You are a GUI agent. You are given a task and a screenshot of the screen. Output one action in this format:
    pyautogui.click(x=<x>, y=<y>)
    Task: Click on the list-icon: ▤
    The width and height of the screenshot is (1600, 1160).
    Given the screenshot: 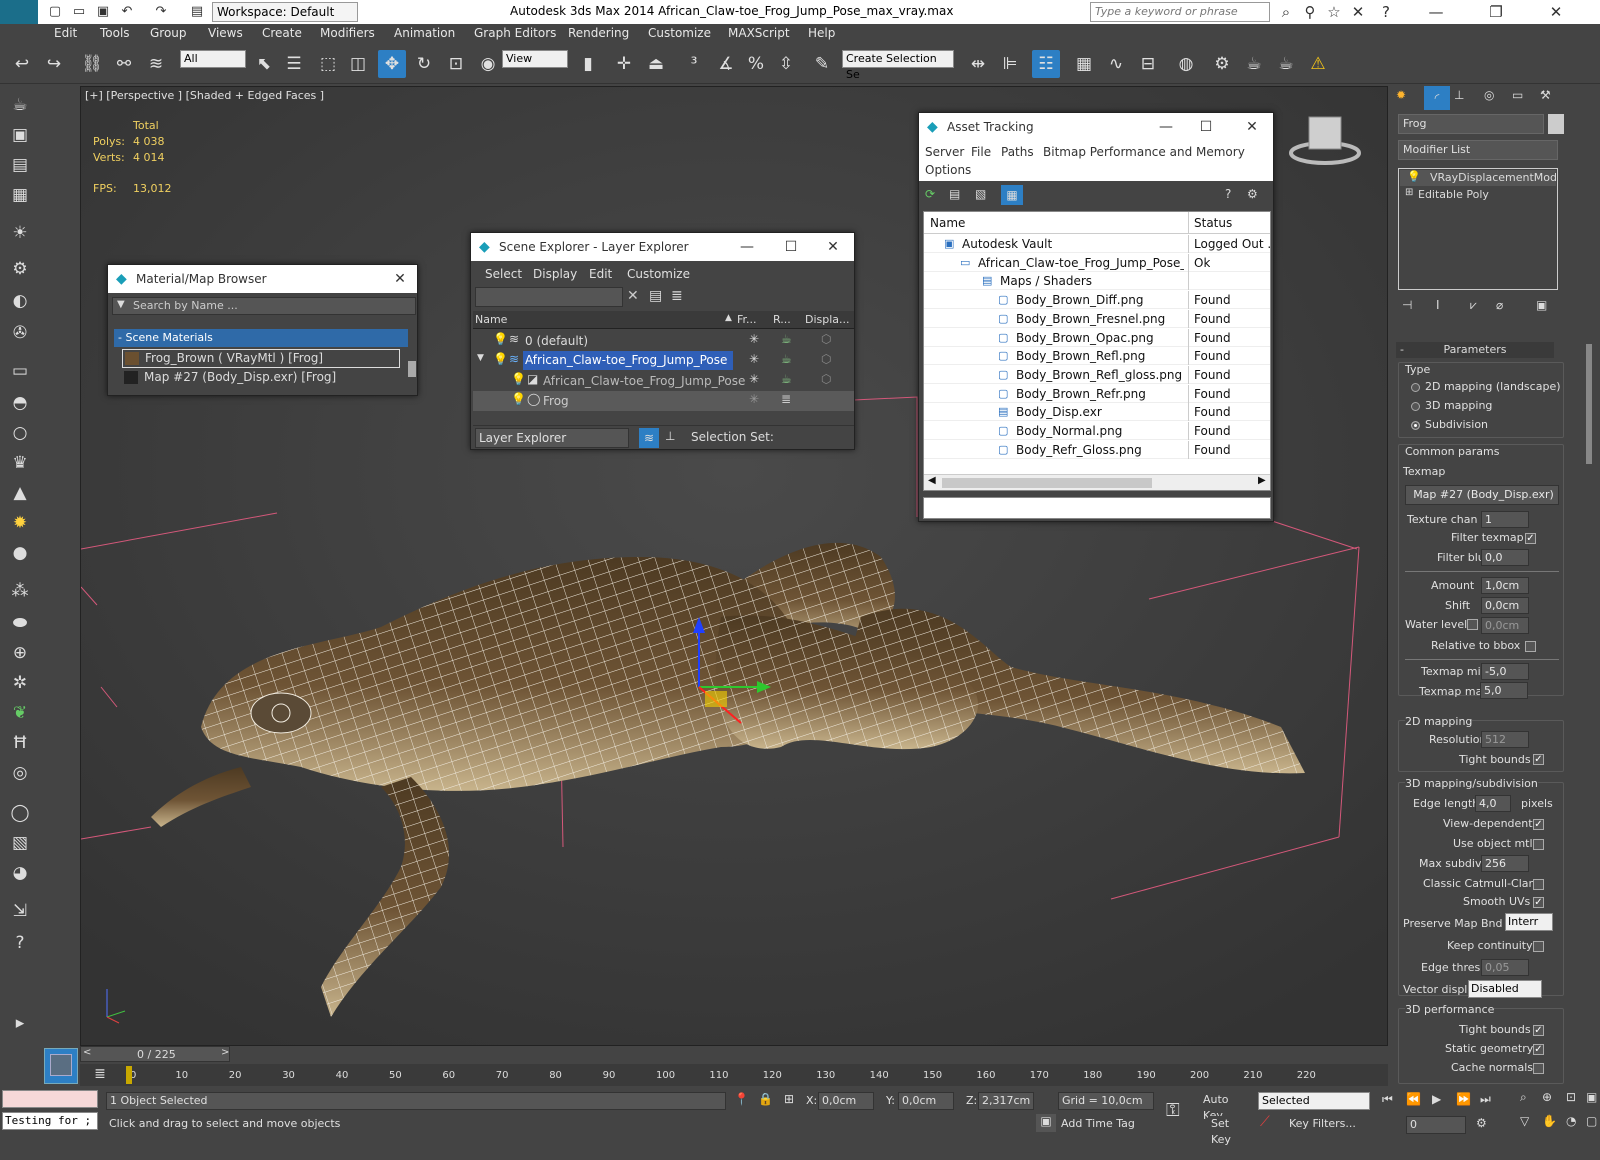 What is the action you would take?
    pyautogui.click(x=20, y=165)
    